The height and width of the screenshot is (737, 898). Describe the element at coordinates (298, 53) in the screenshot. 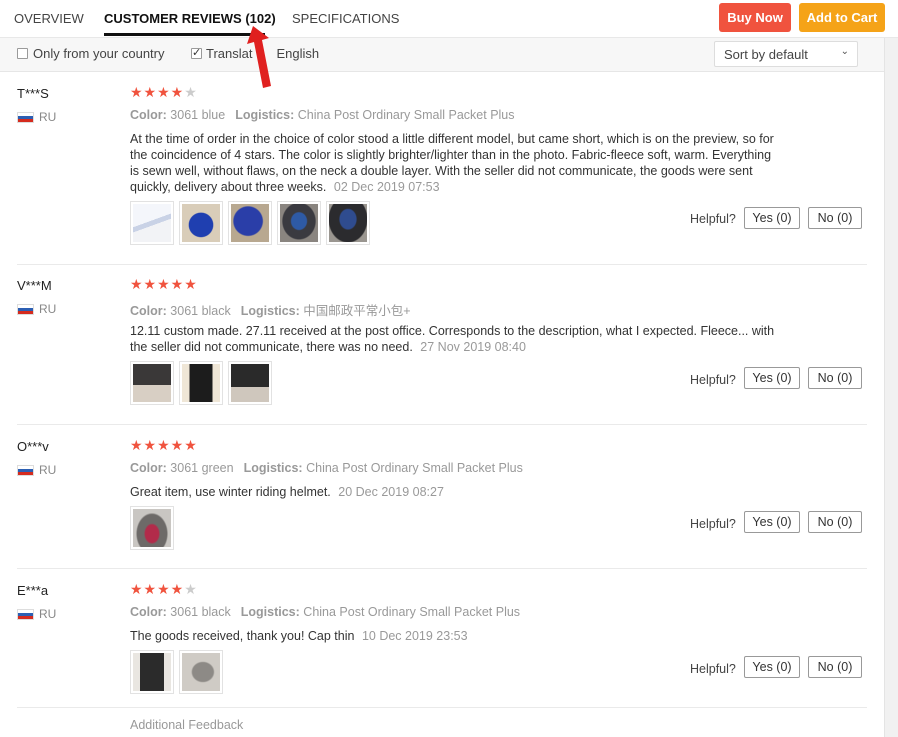

I see `translate-label-end: English` at that location.